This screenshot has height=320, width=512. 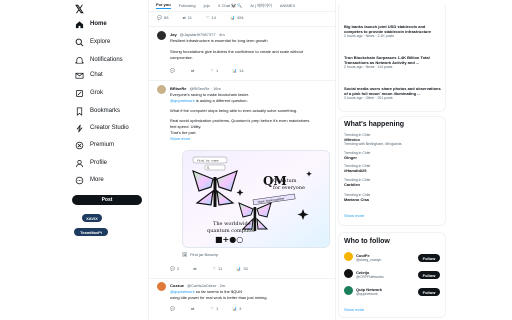 I want to click on nav-bookmarks: Bookmarks, so click(x=97, y=111).